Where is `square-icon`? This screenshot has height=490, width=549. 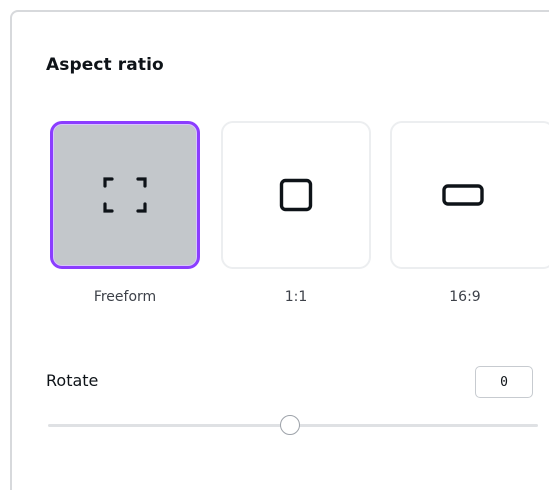 square-icon is located at coordinates (296, 195).